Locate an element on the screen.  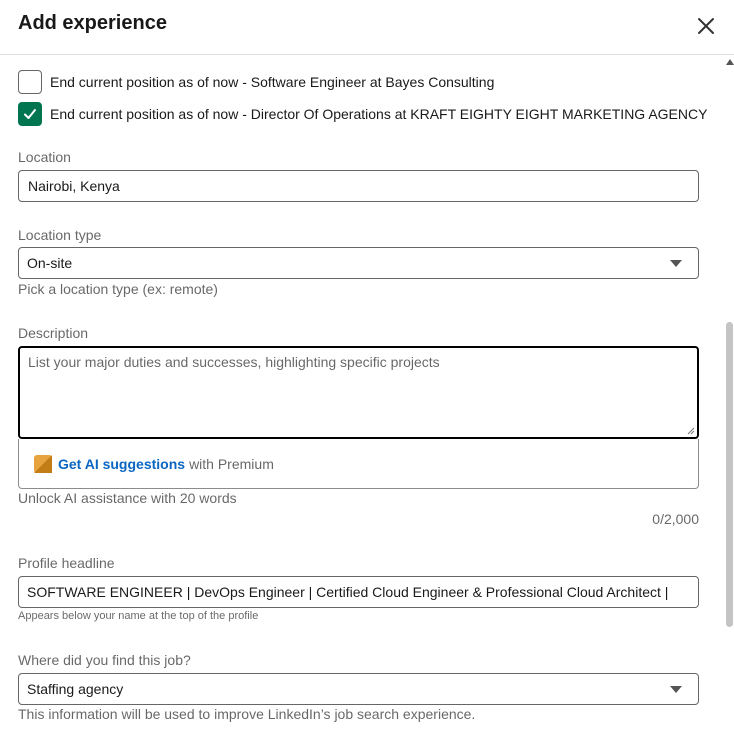
get-ai-suggestions-link: Get AI suggestions is located at coordinates (121, 464).